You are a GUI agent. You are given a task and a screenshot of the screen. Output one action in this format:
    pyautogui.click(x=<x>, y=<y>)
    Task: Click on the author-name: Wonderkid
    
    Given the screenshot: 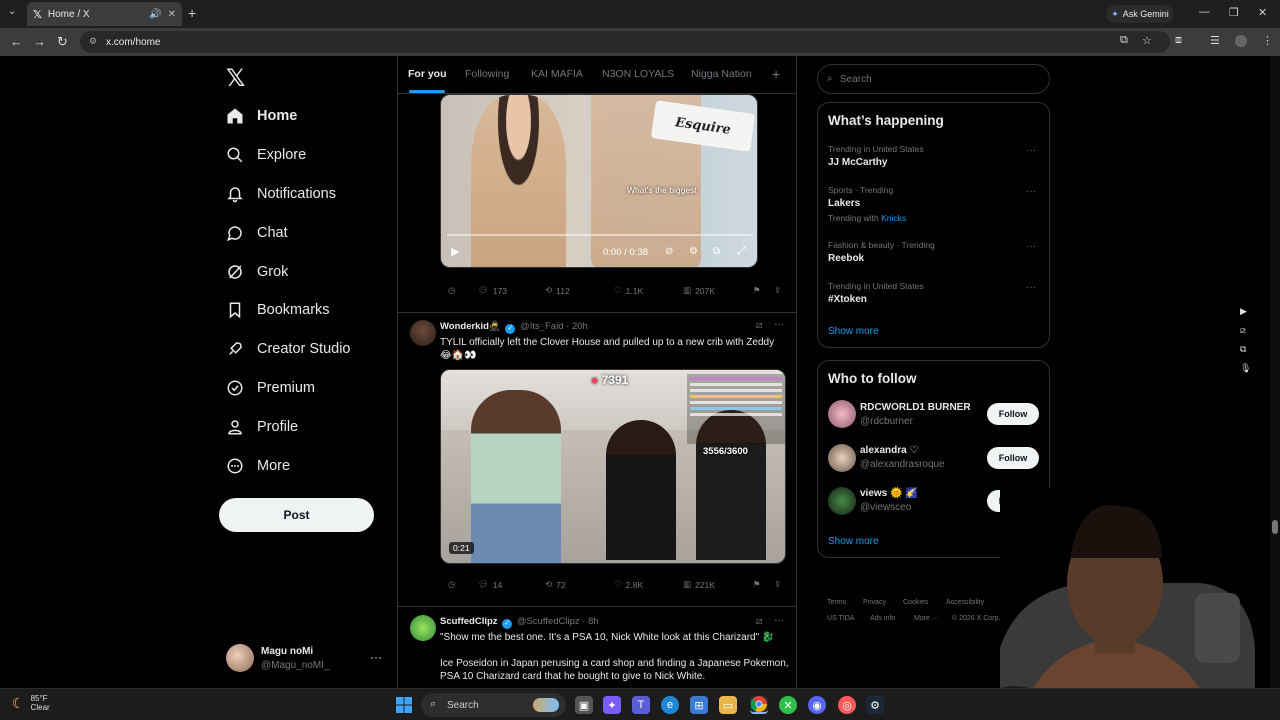 What is the action you would take?
    pyautogui.click(x=464, y=326)
    